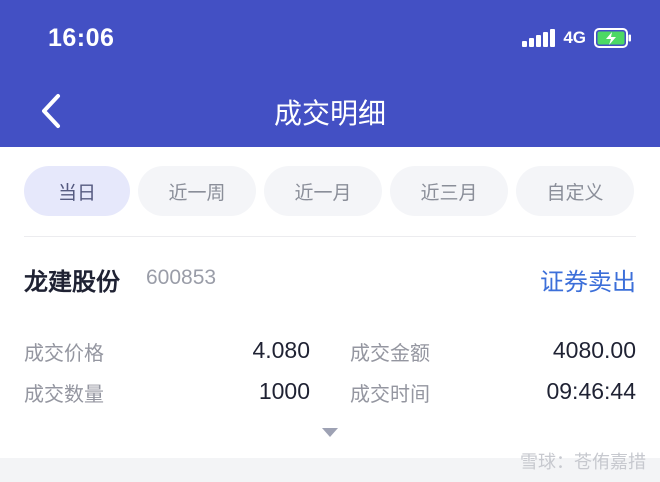 This screenshot has height=482, width=660. I want to click on tab-today: 当日, so click(77, 191).